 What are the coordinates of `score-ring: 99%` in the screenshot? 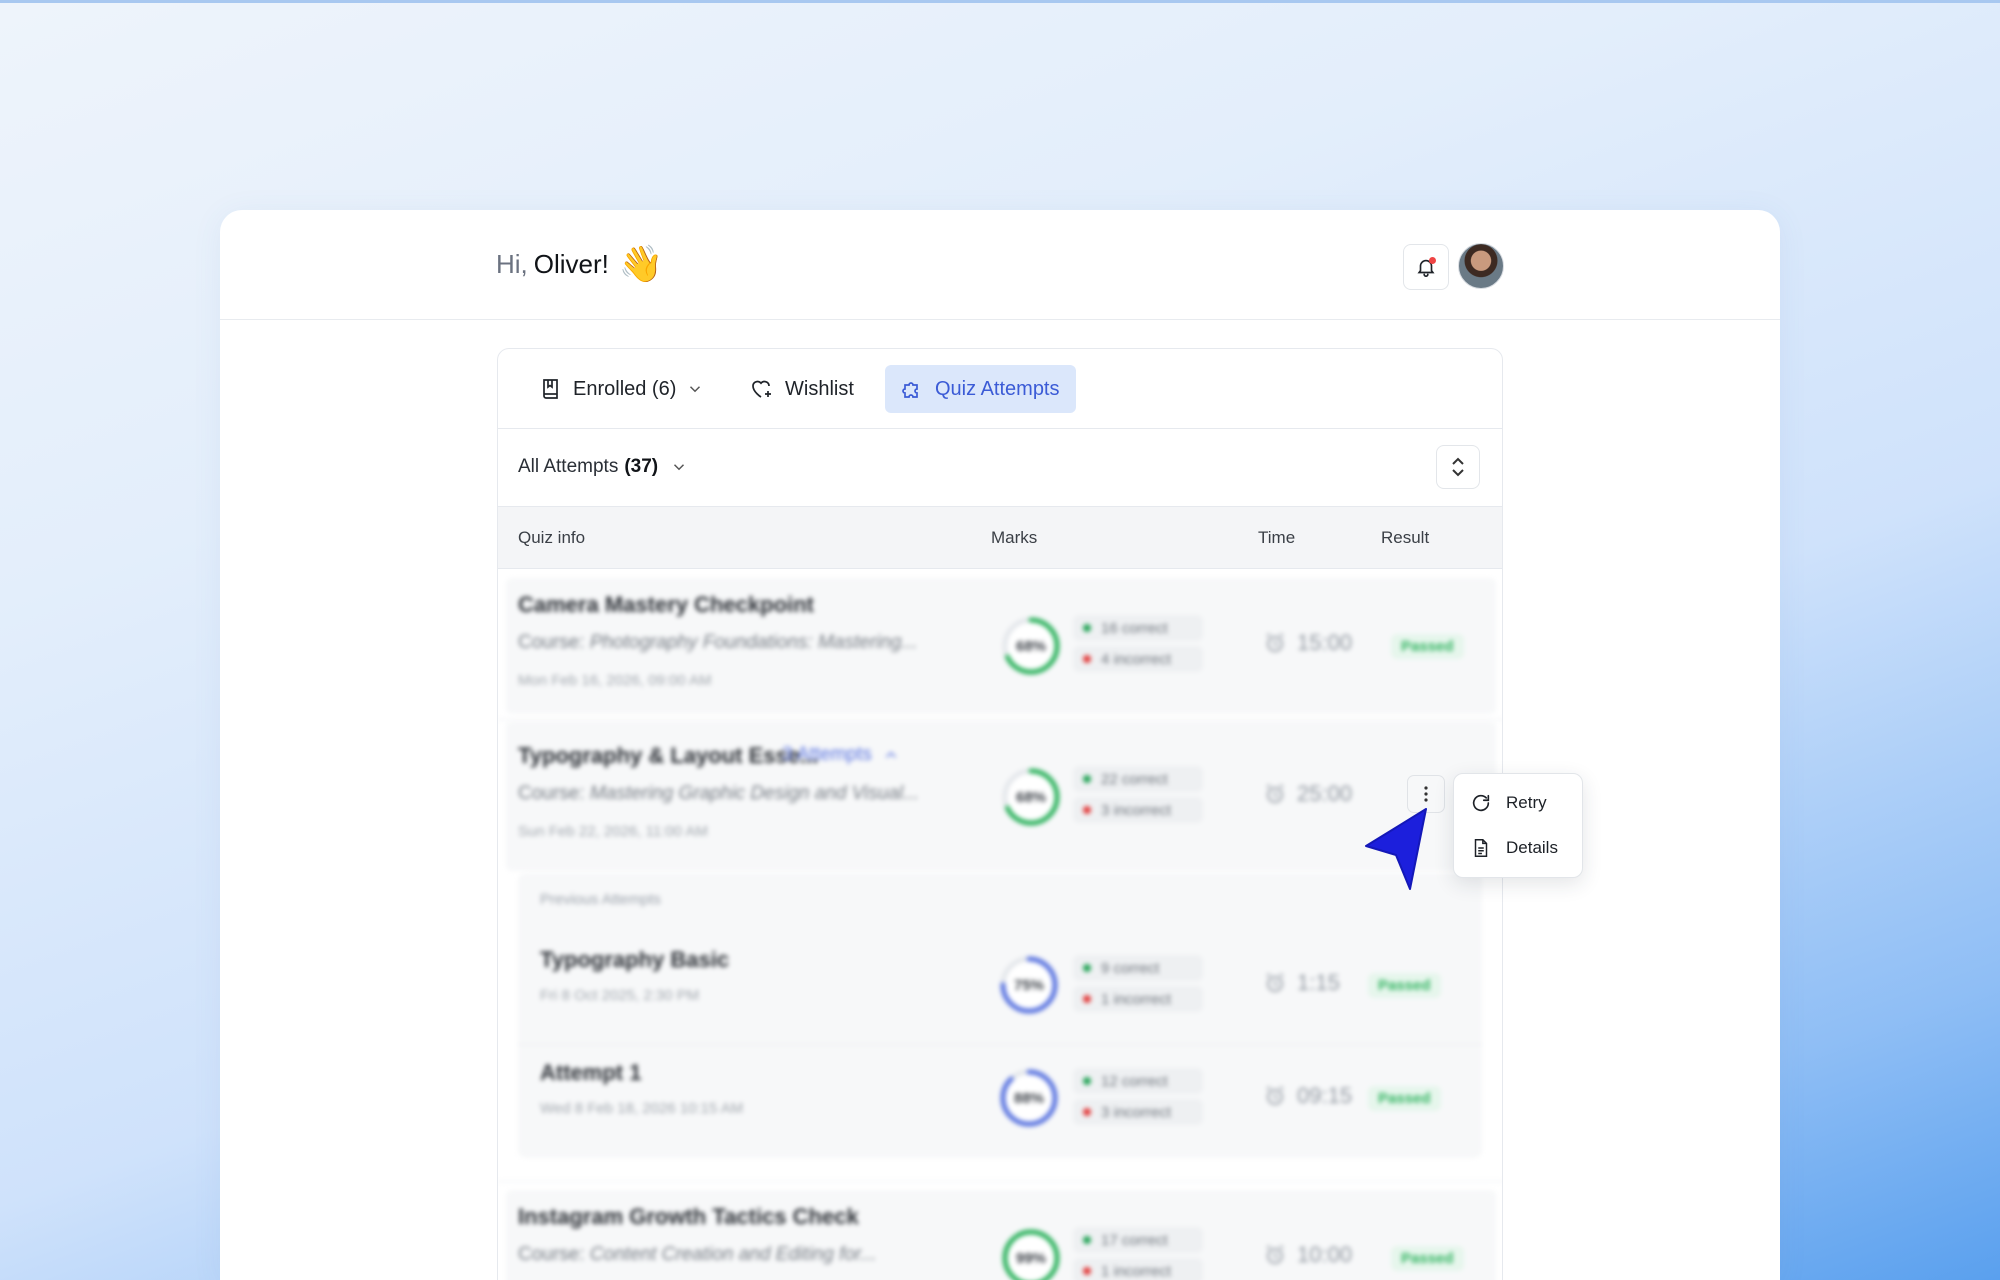 It's located at (1031, 1254).